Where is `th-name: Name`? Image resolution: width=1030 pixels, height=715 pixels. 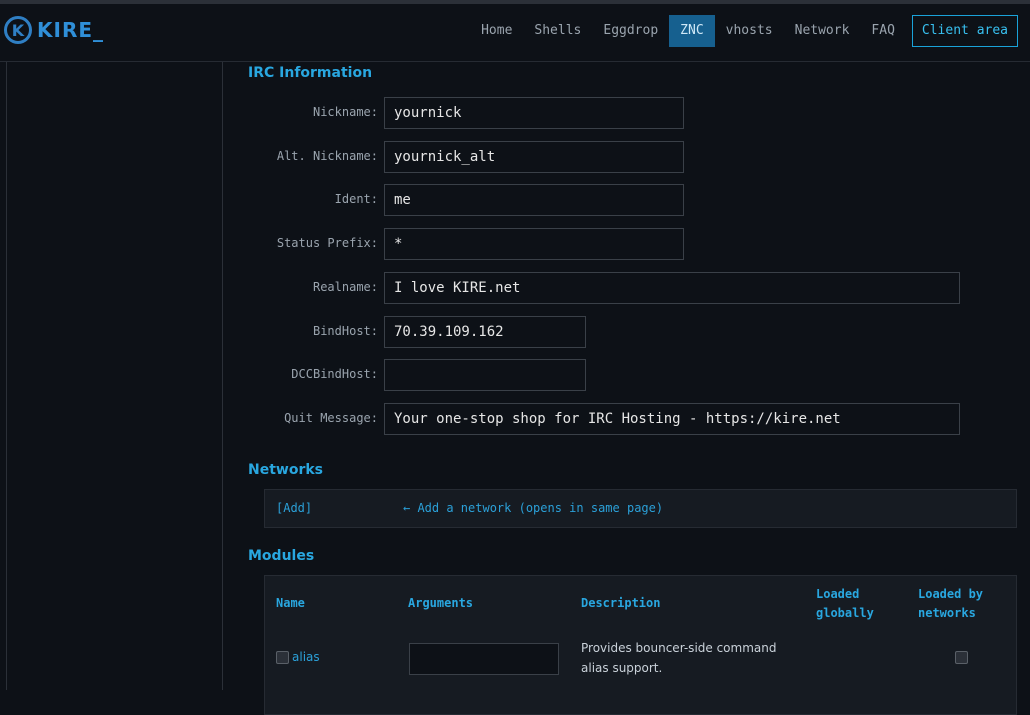 th-name: Name is located at coordinates (290, 603).